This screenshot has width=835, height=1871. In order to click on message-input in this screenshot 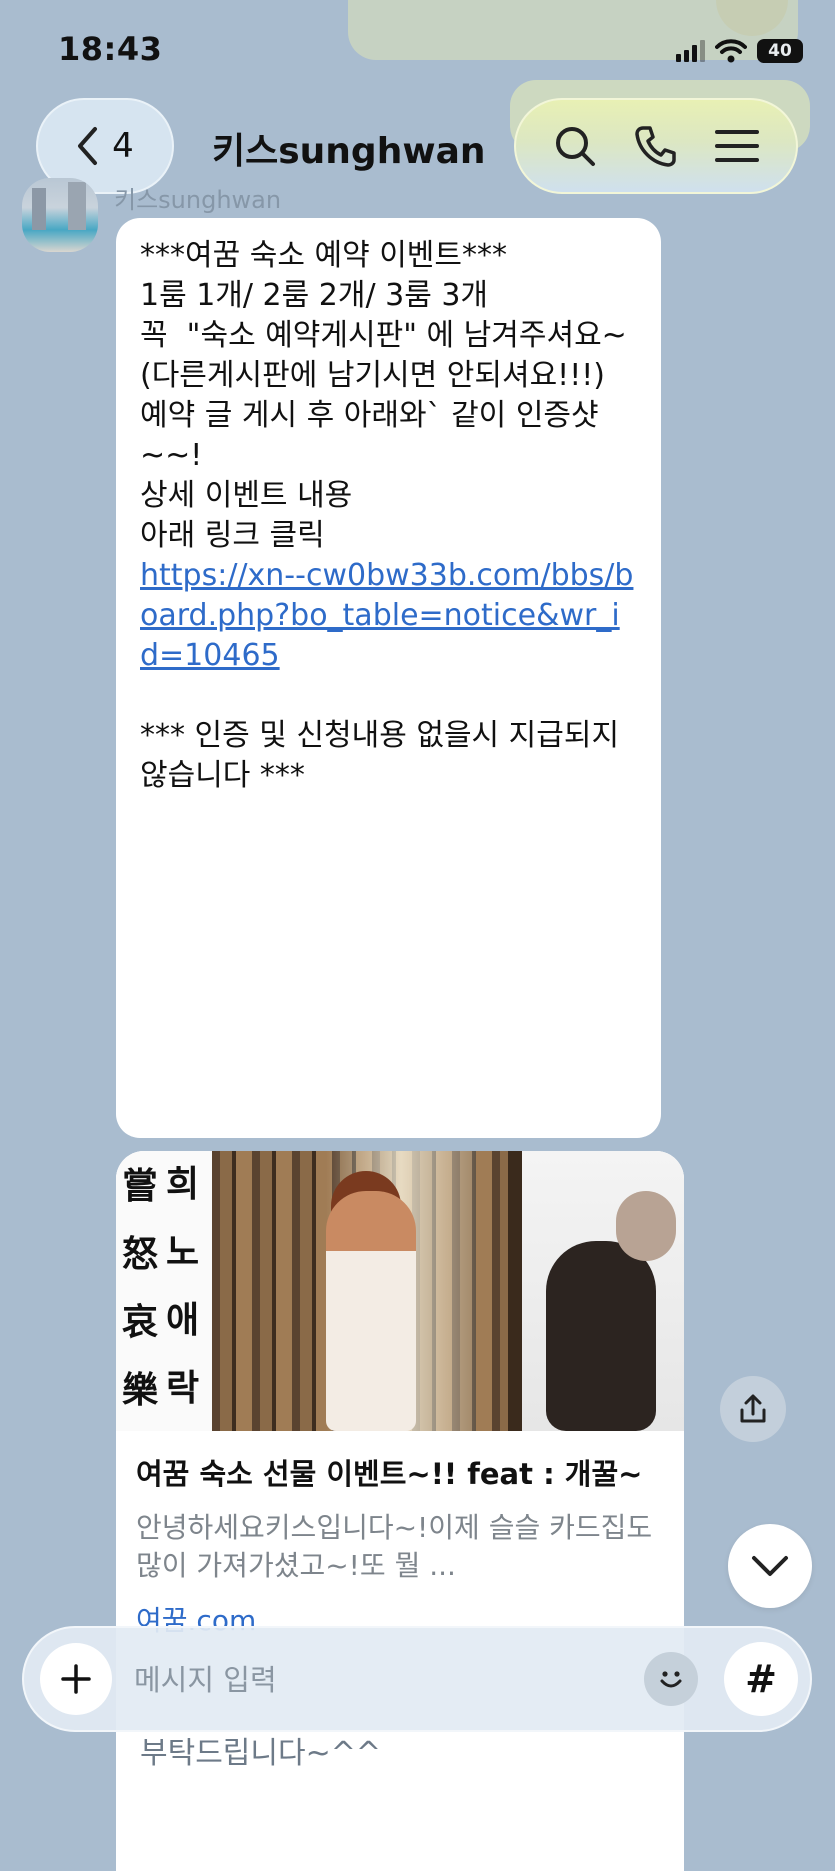, I will do `click(384, 1680)`.